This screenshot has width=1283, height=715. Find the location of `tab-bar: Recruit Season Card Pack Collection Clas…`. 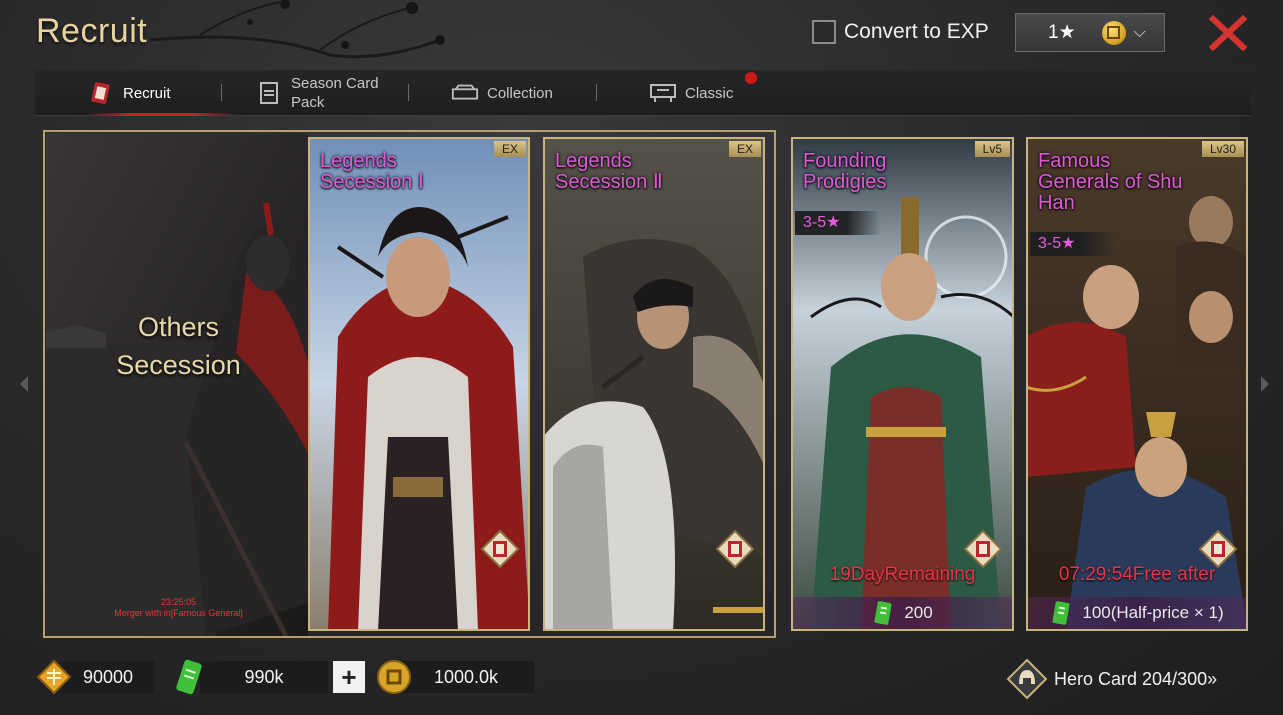

tab-bar: Recruit Season Card Pack Collection Clas… is located at coordinates (643, 93).